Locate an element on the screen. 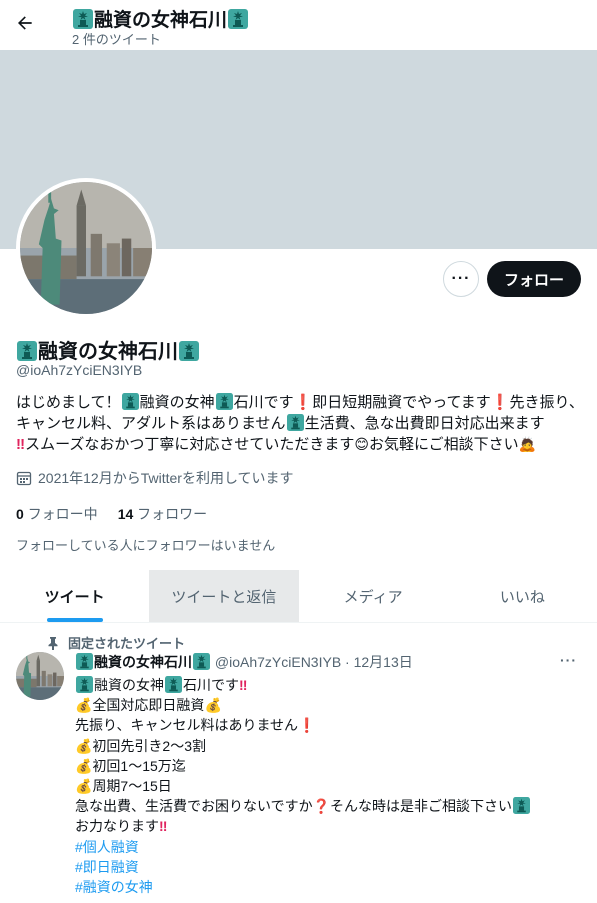 This screenshot has width=597, height=903. bio-text: 融資の女神 is located at coordinates (177, 402).